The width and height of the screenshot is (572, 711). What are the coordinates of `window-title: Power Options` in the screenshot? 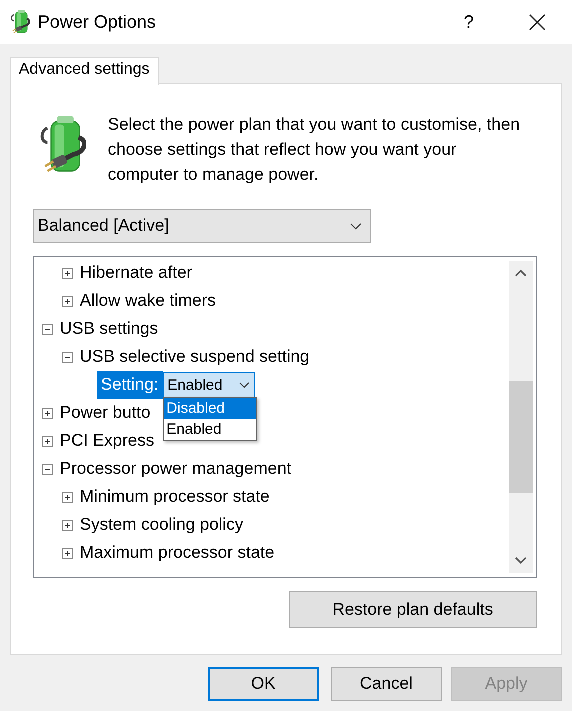 It's located at (98, 22).